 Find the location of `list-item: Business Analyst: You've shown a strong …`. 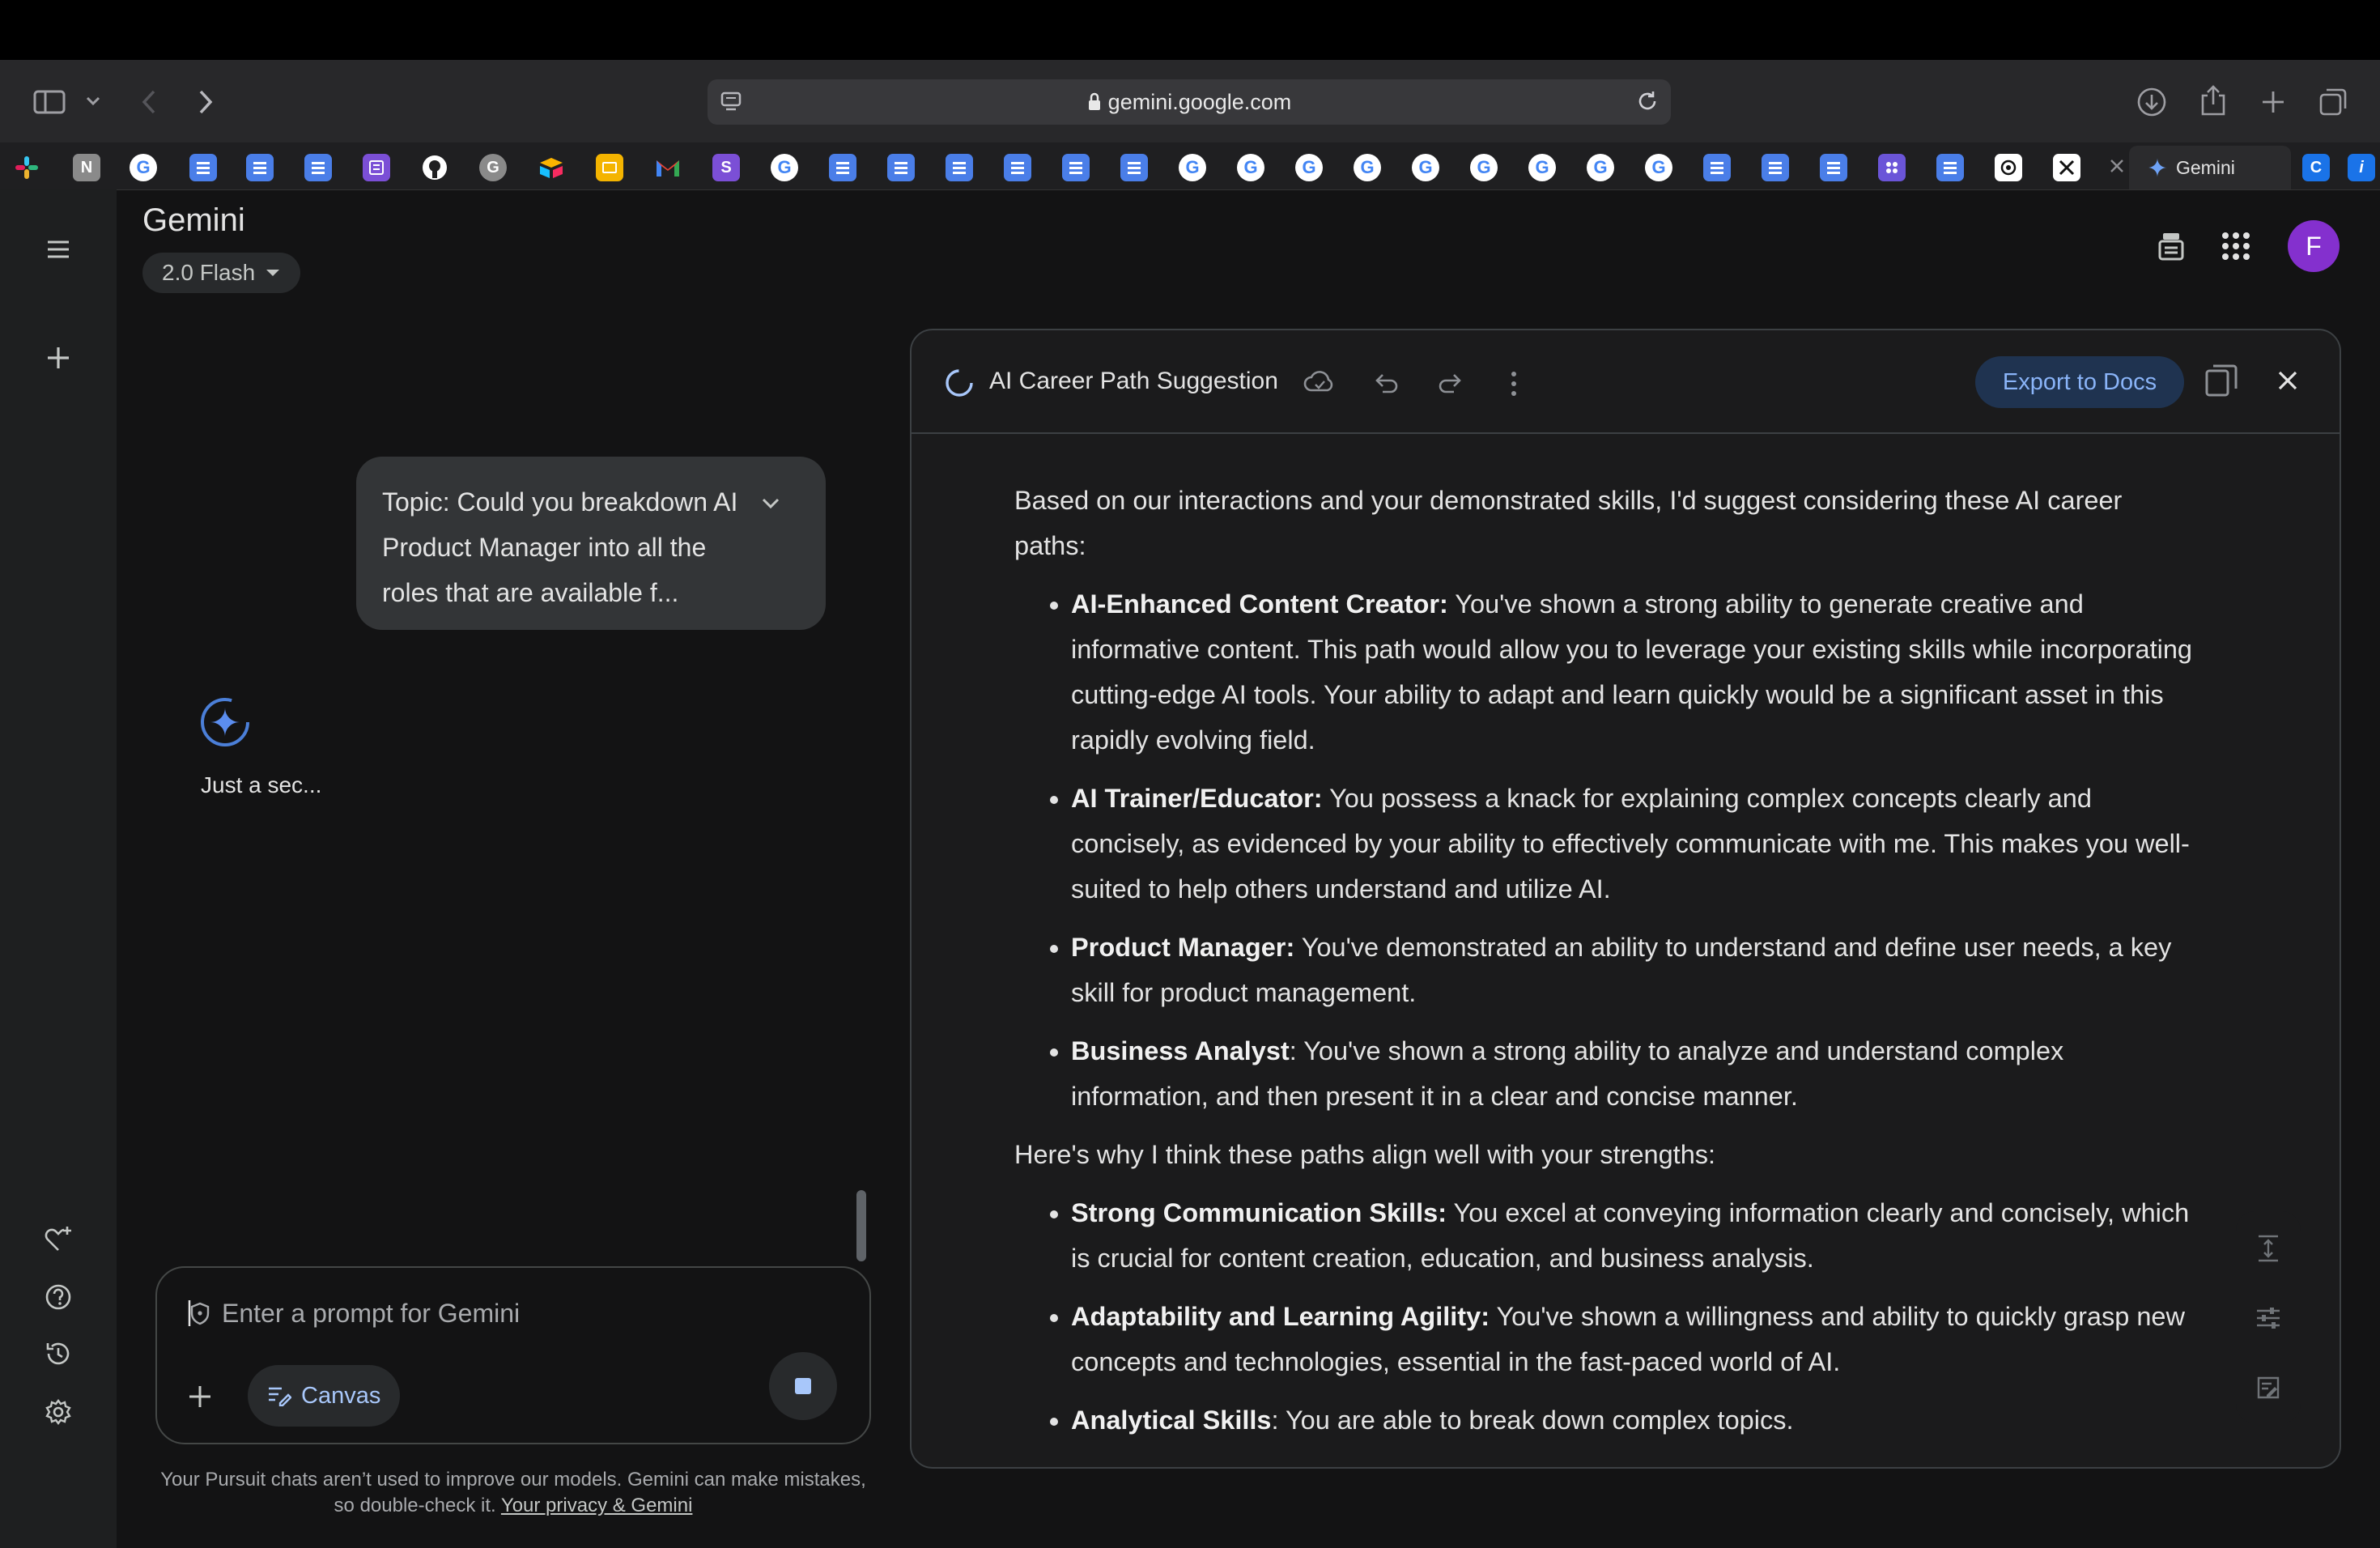

list-item: Business Analyst: You've shown a strong … is located at coordinates (1634, 1073).